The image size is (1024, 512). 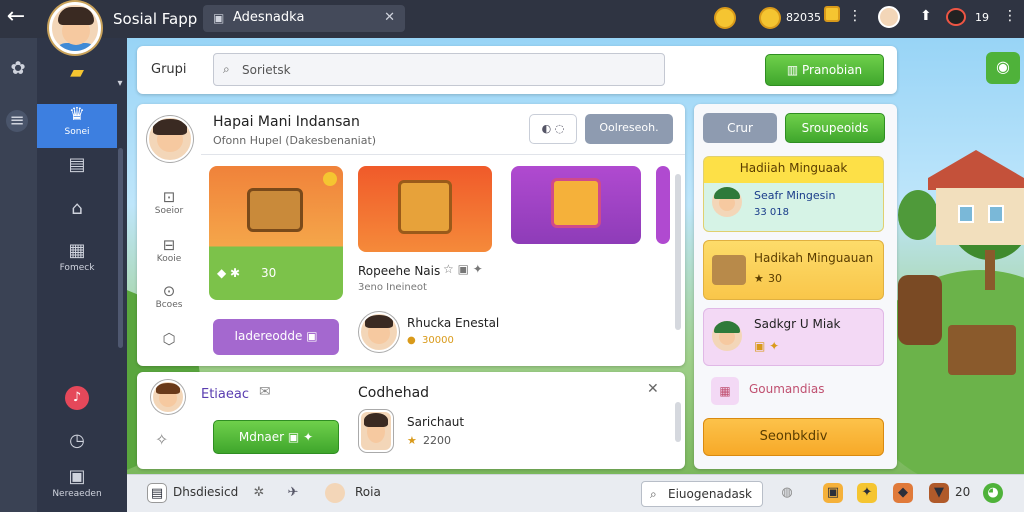 What do you see at coordinates (855, 16) in the screenshot?
I see `menu-dots-icon: ⋮` at bounding box center [855, 16].